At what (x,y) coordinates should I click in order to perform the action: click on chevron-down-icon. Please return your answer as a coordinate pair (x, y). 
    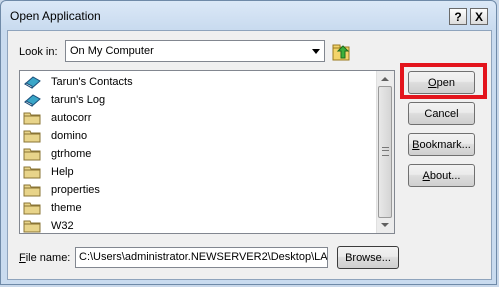
    Looking at the image, I should click on (316, 51).